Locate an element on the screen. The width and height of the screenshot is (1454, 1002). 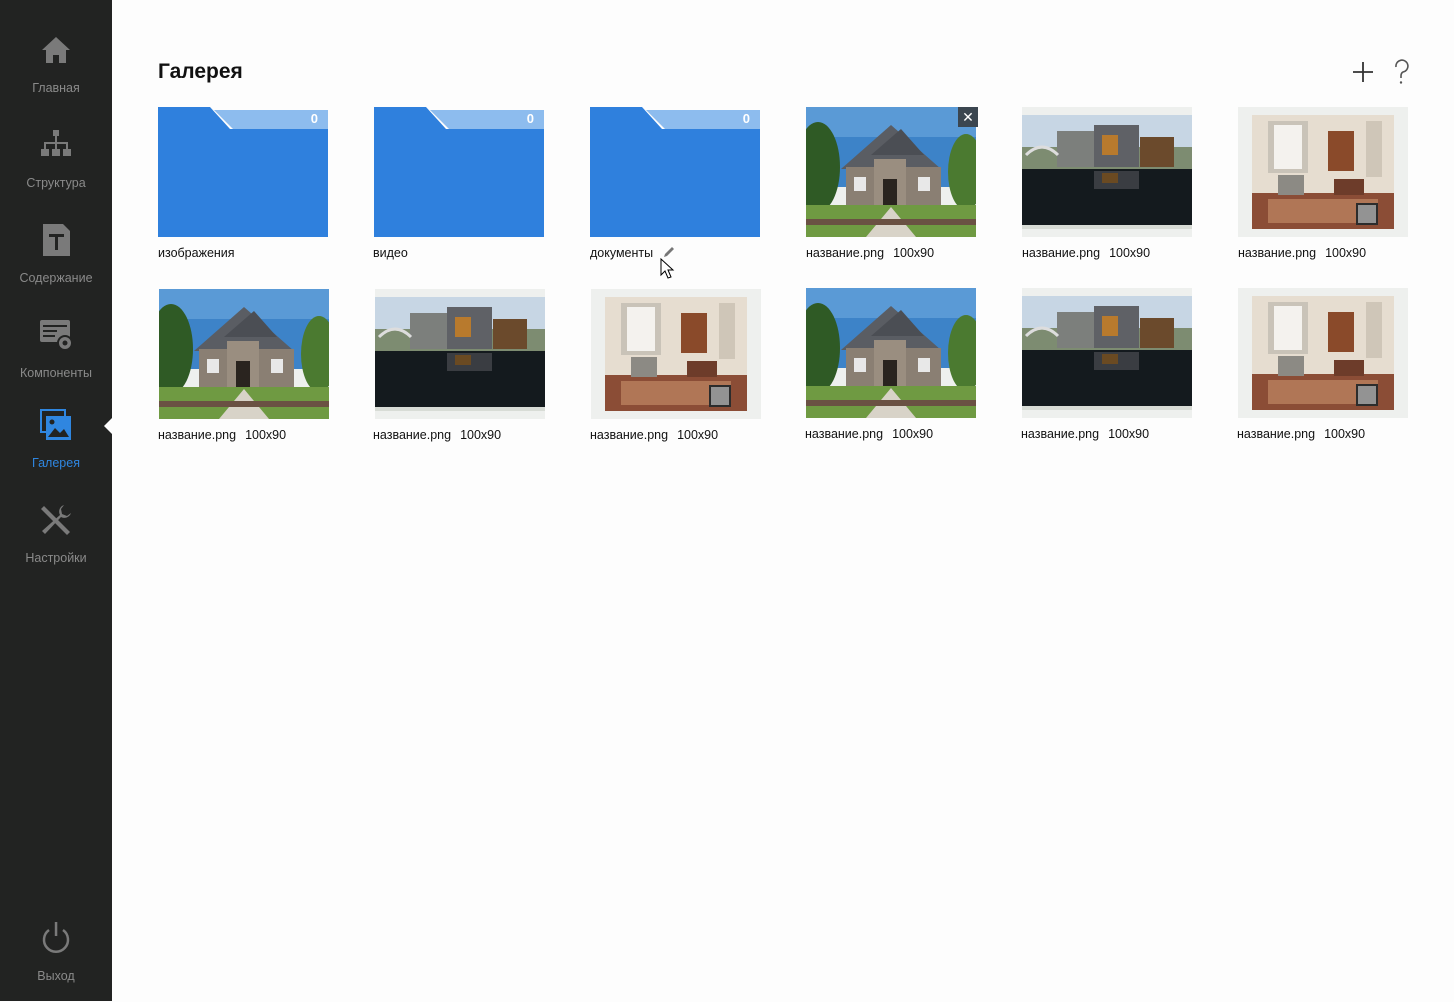
logout-label: Выход is located at coordinates (56, 976).